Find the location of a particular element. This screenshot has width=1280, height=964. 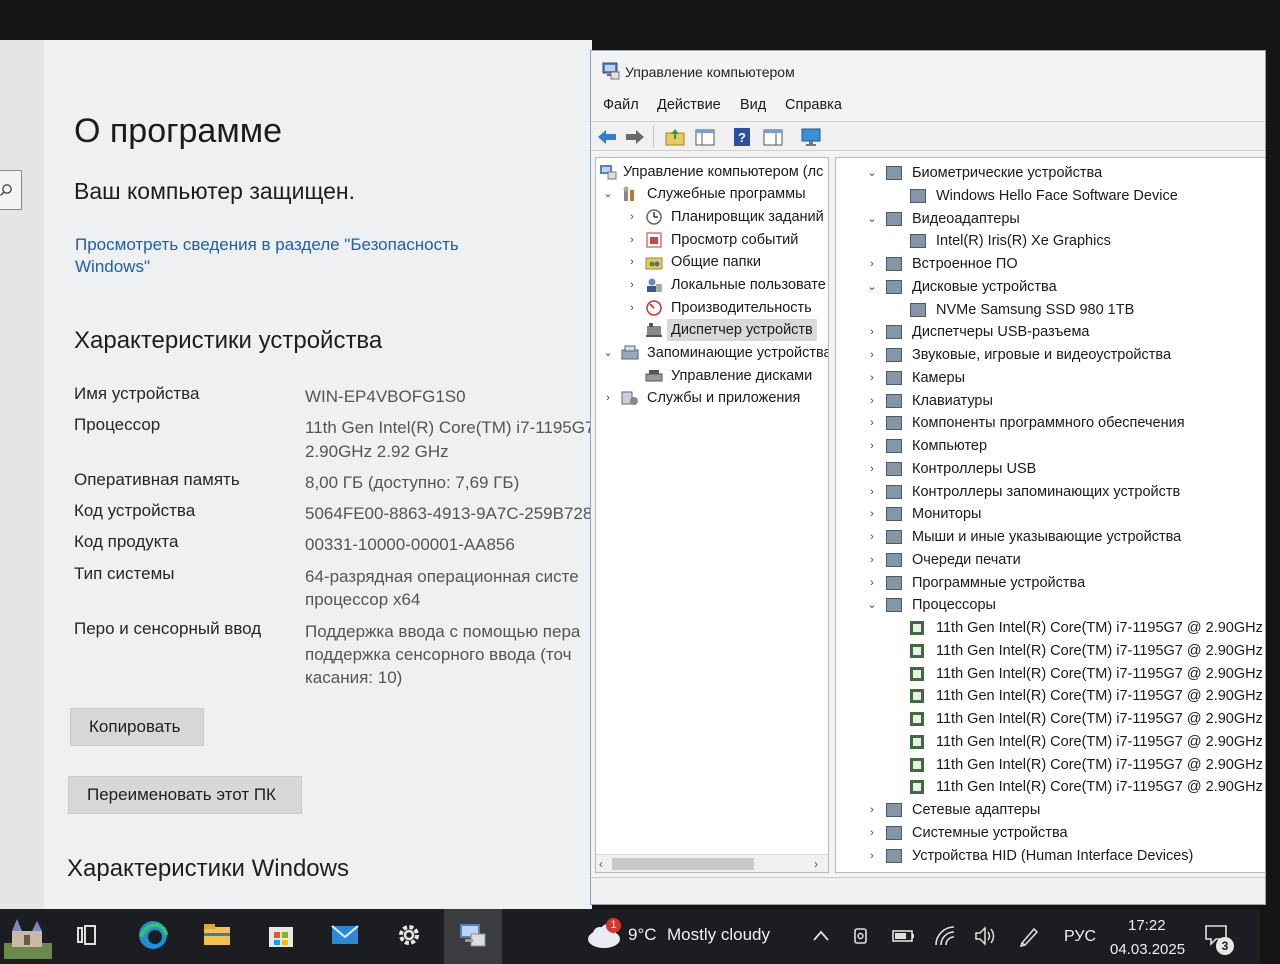

device-category: › Компоненты программного обеспечения is located at coordinates (1050, 423).